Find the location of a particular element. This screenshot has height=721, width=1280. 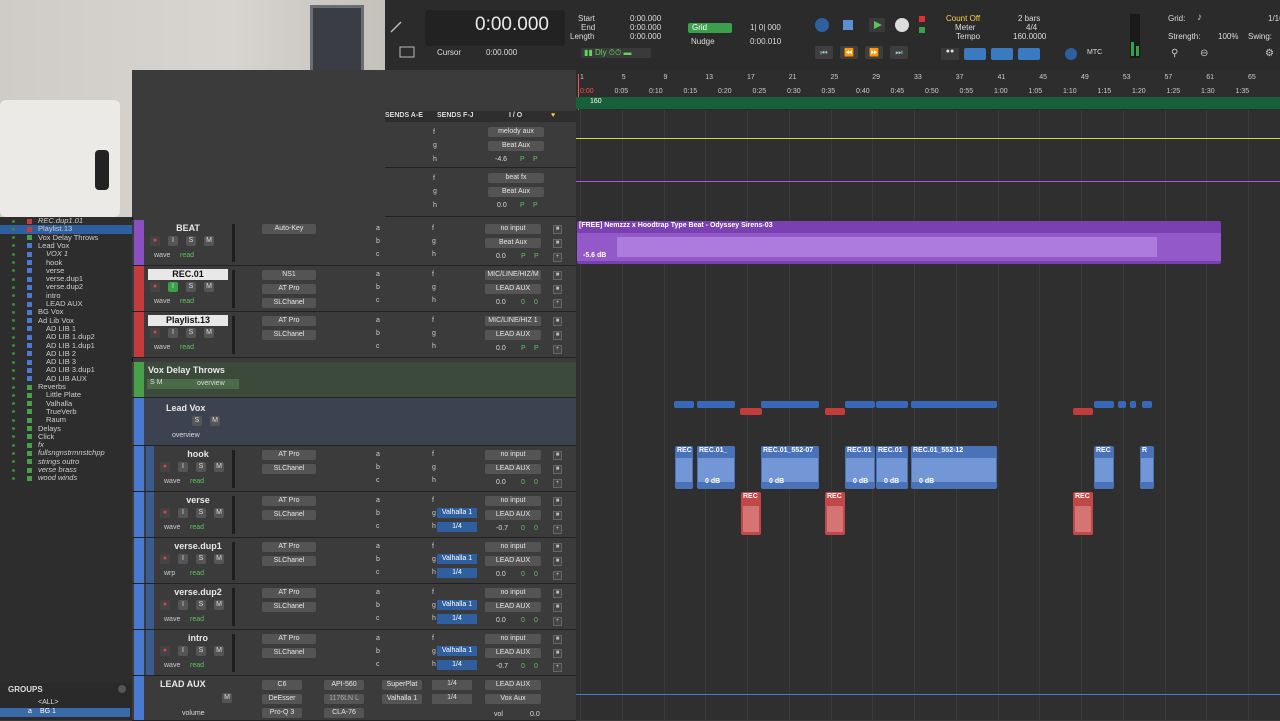

insert-slot: Pro-Q 3 is located at coordinates (282, 713).